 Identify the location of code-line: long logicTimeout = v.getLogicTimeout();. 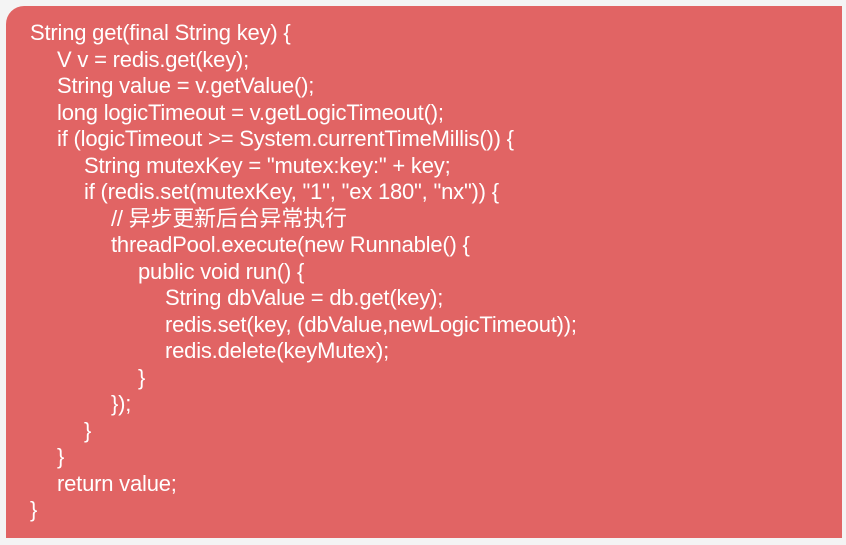
(250, 112).